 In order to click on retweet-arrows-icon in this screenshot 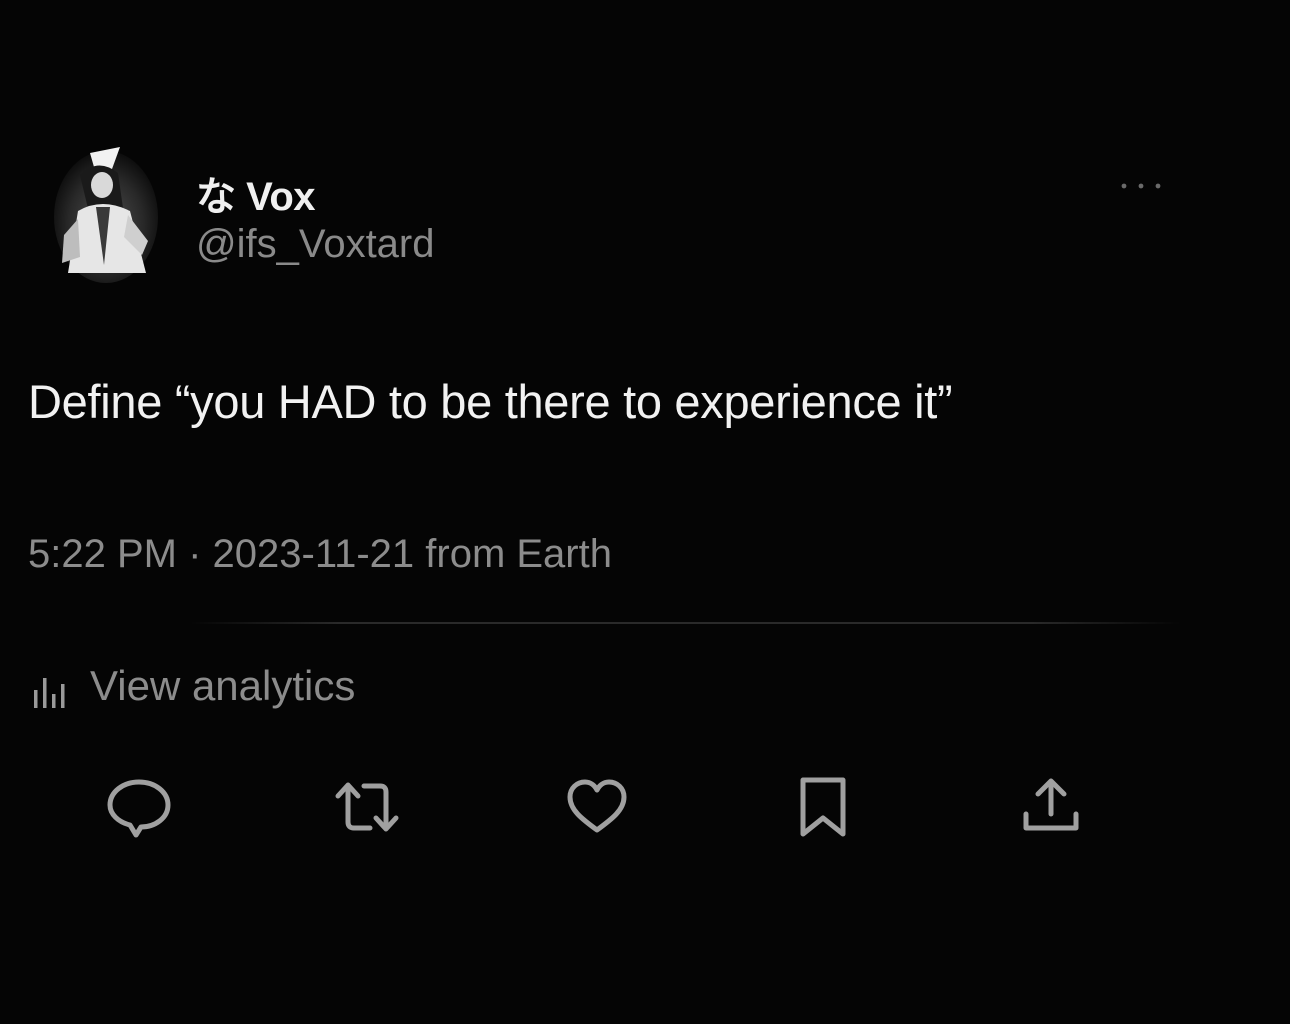, I will do `click(367, 807)`.